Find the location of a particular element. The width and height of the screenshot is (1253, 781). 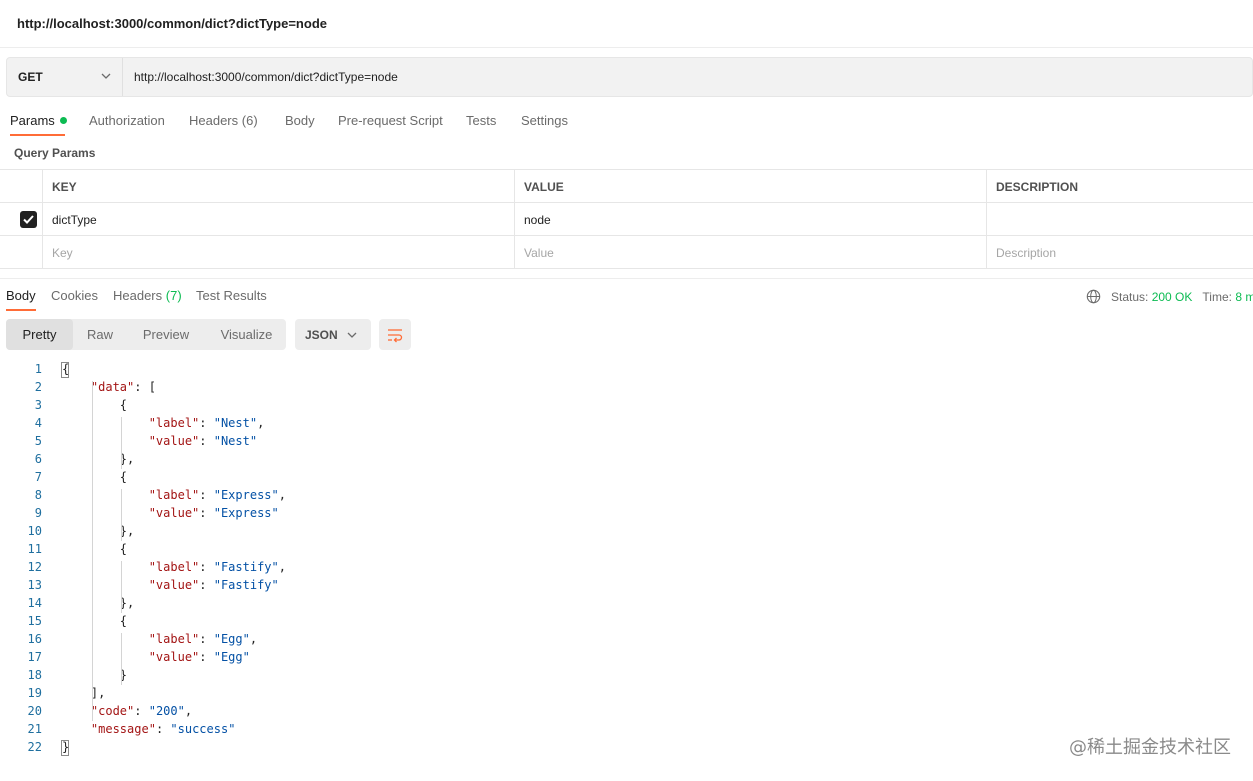

format-select: JSON is located at coordinates (333, 334).